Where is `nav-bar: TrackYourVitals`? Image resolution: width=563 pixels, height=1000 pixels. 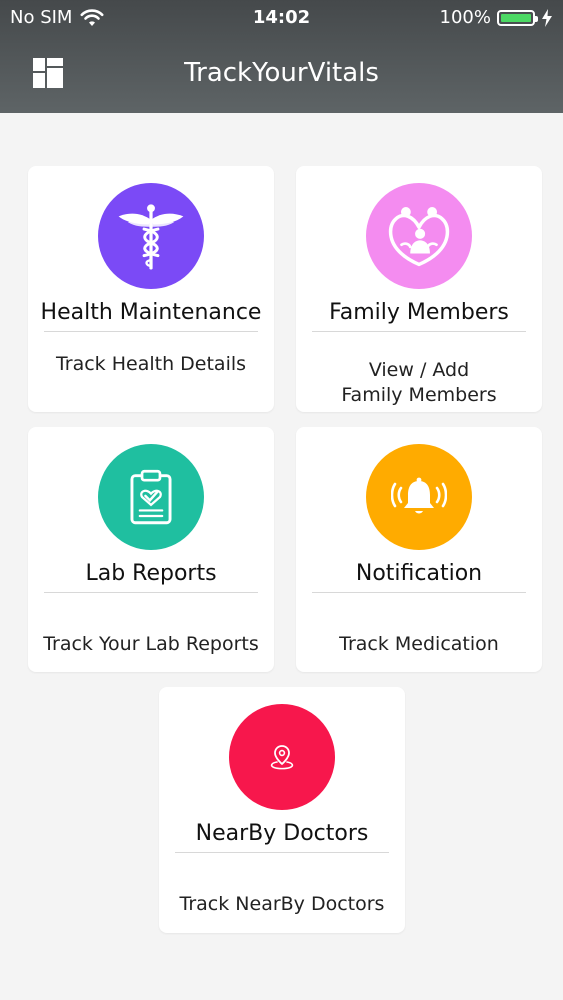
nav-bar: TrackYourVitals is located at coordinates (281, 75).